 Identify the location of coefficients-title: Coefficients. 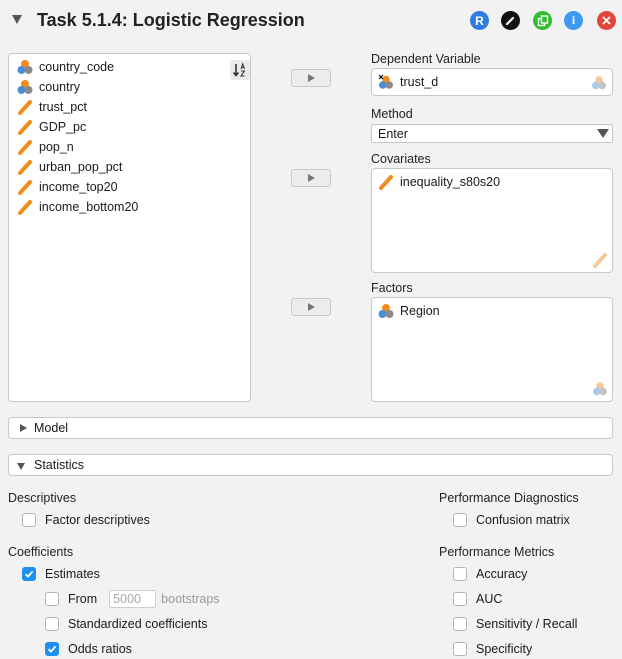
(41, 552).